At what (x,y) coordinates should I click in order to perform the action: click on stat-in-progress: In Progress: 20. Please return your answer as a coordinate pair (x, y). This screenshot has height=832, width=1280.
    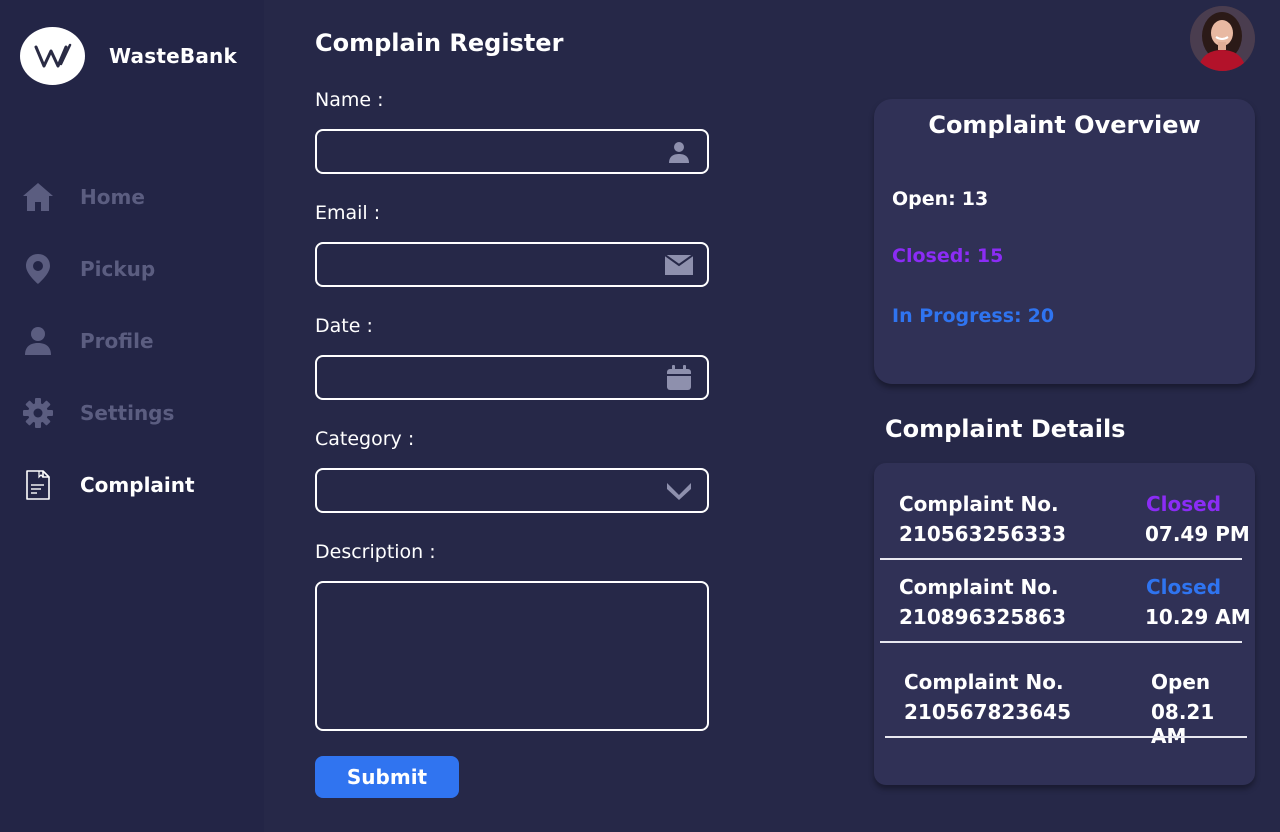
    Looking at the image, I should click on (973, 316).